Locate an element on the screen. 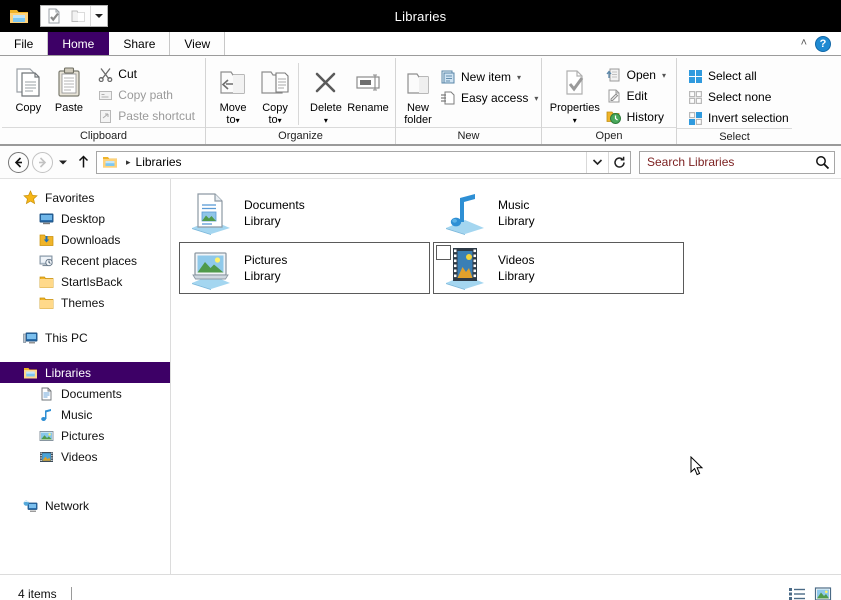 This screenshot has width=841, height=600. list-item-subtitle: Library is located at coordinates (262, 276).